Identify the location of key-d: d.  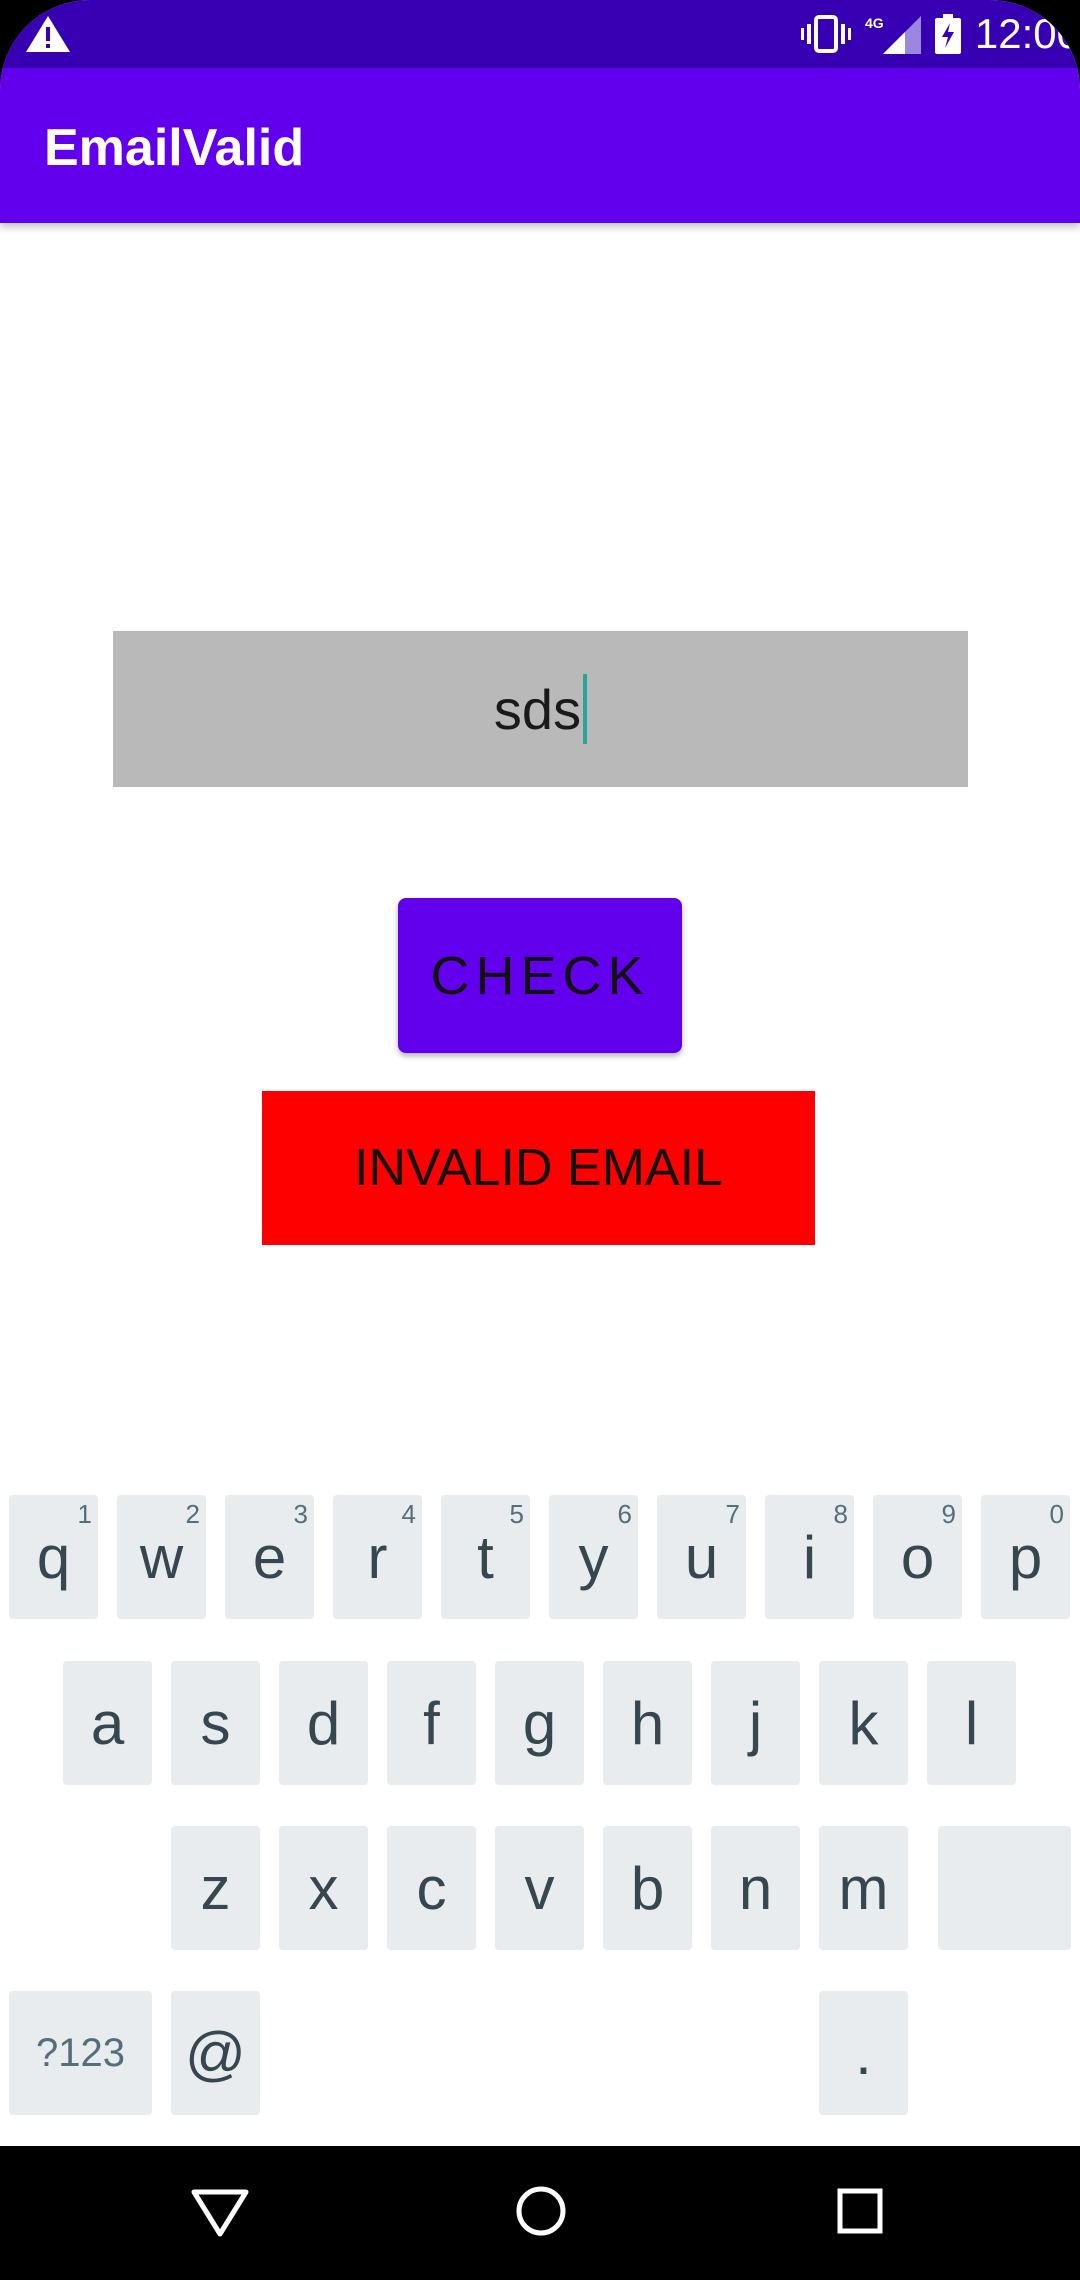
(323, 1723).